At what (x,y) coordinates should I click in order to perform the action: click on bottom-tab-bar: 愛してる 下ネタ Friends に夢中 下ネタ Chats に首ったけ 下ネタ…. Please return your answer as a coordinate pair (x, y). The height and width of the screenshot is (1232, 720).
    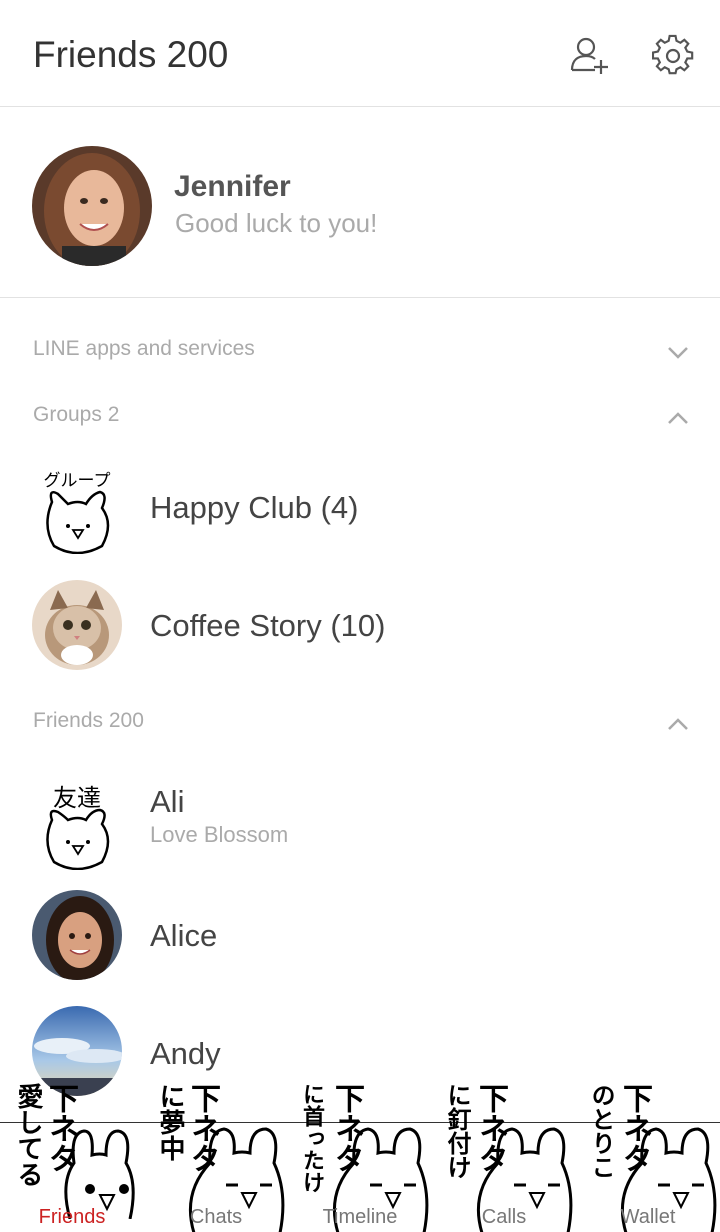
    Looking at the image, I should click on (360, 1157).